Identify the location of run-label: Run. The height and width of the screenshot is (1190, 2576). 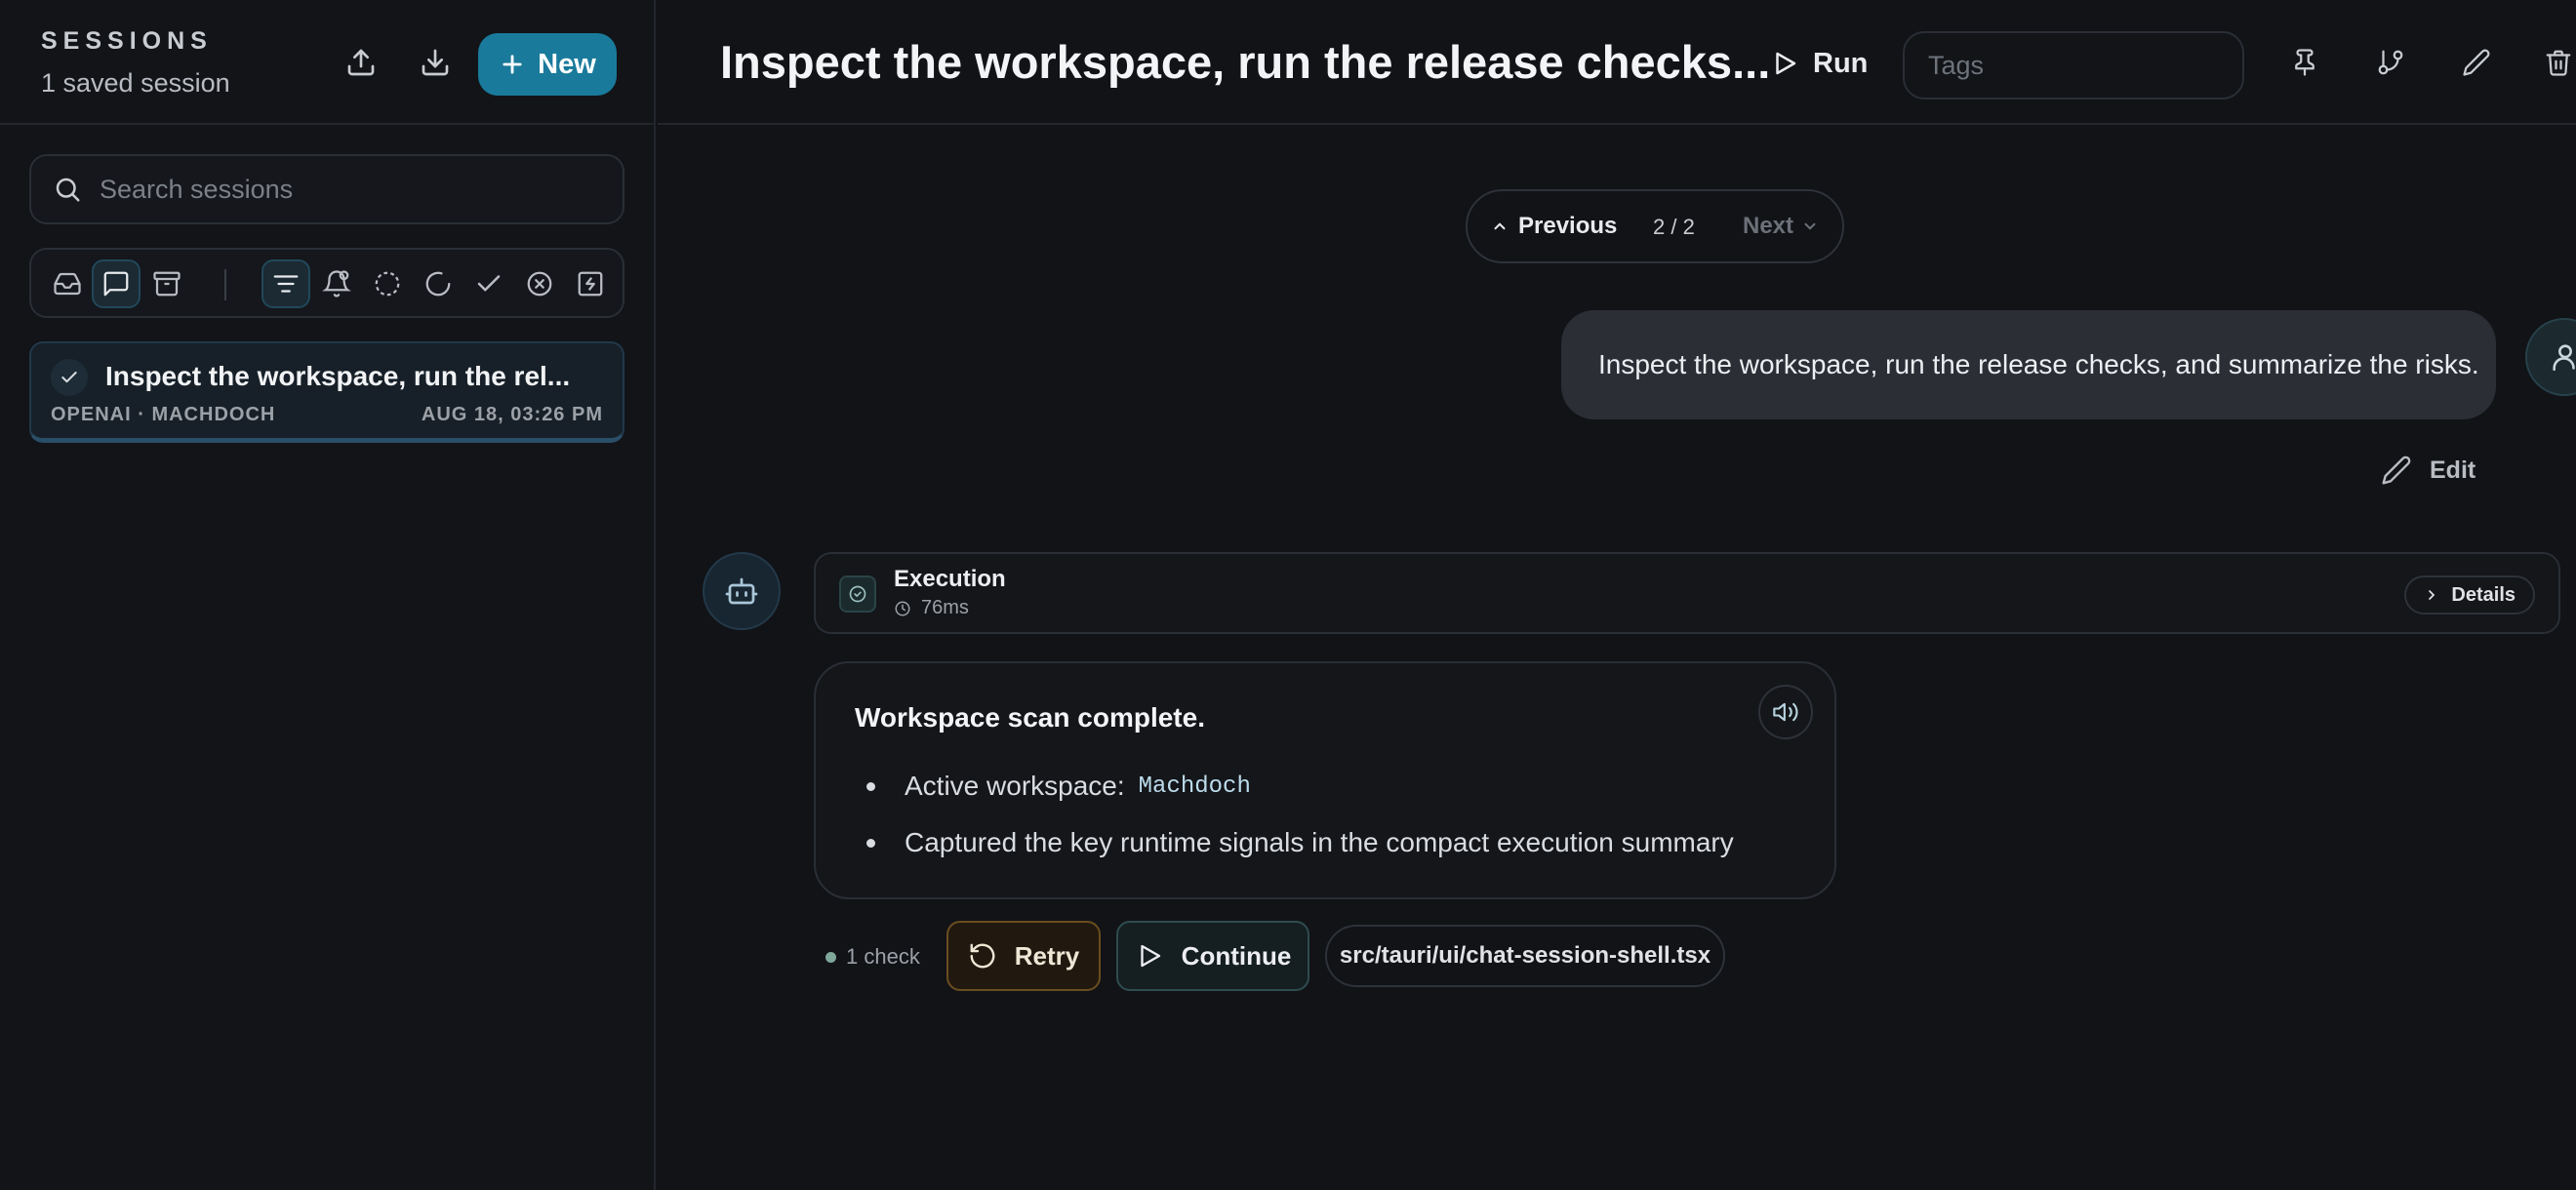
(1841, 63).